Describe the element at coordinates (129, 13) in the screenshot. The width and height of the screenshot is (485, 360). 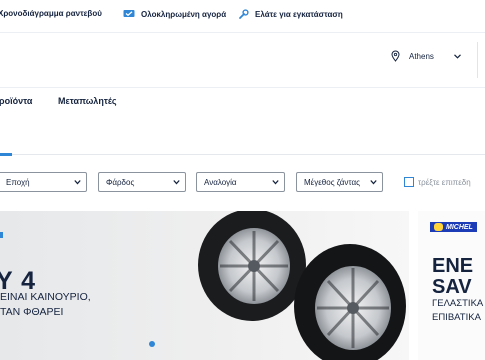
I see `cart-check-icon` at that location.